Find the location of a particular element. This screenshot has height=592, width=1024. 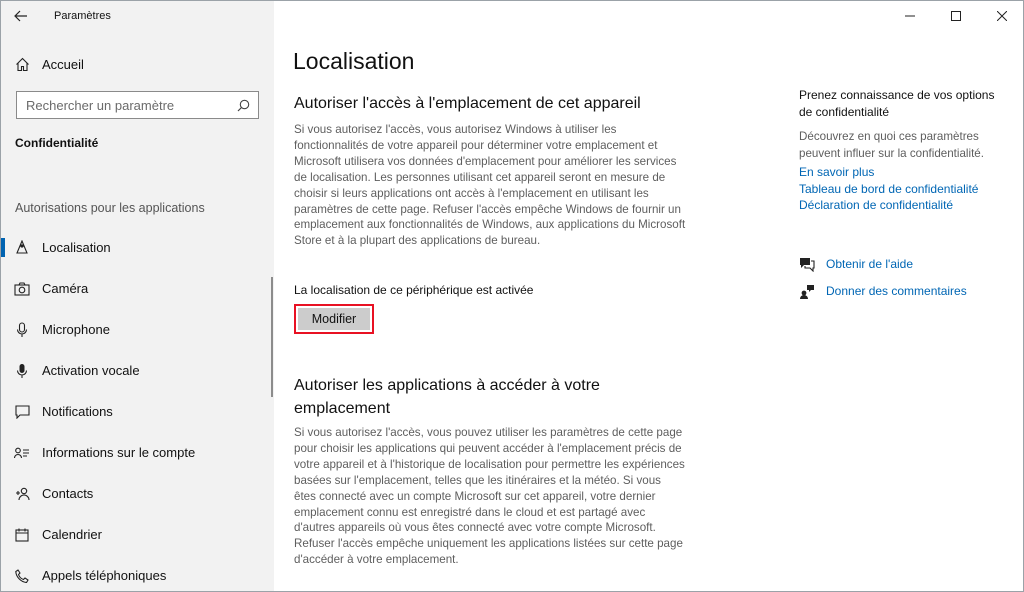

minimize-button is located at coordinates (910, 16).